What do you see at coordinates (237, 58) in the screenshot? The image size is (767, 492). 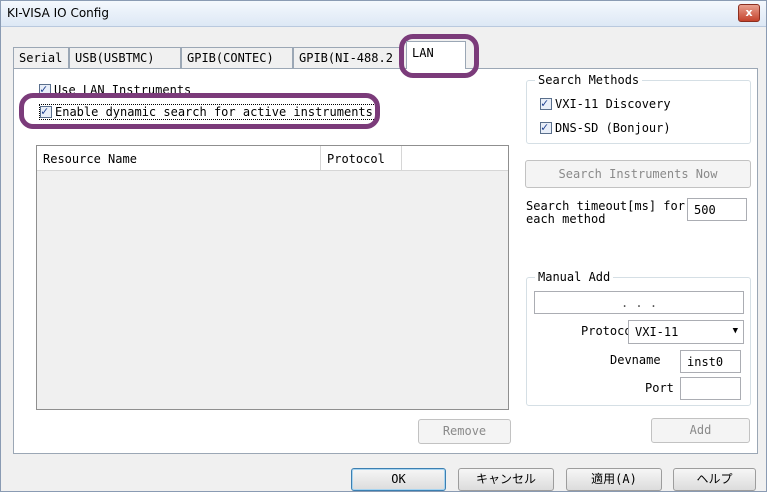 I see `tab-gpib-contec: GPIB(CONTEC)` at bounding box center [237, 58].